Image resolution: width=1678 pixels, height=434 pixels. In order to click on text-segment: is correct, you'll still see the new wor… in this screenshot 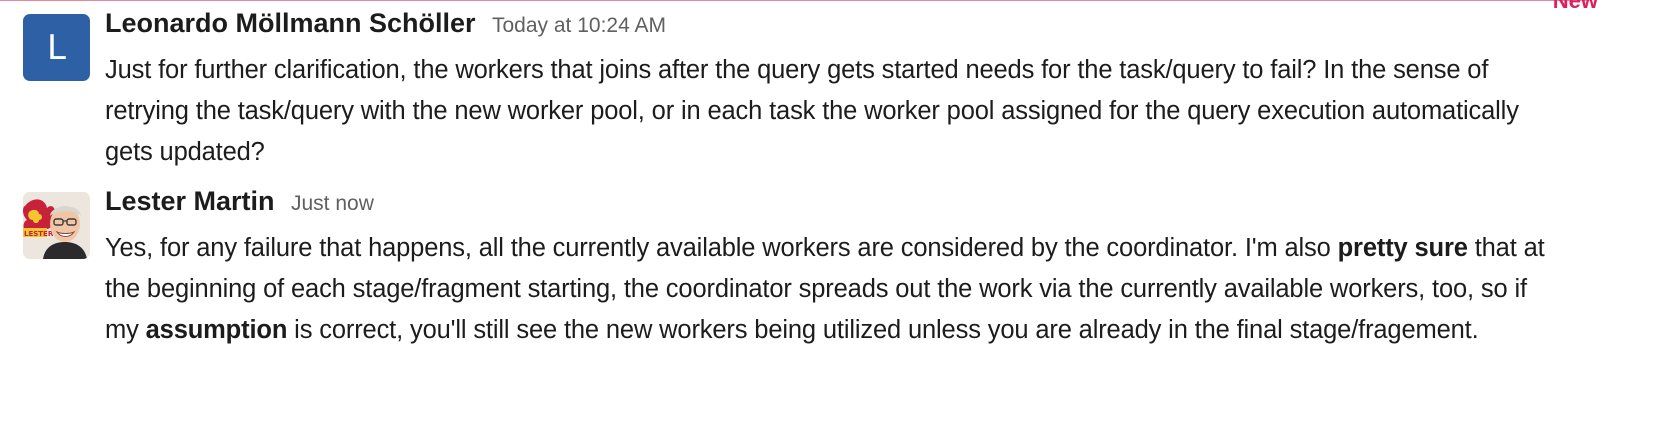, I will do `click(883, 330)`.